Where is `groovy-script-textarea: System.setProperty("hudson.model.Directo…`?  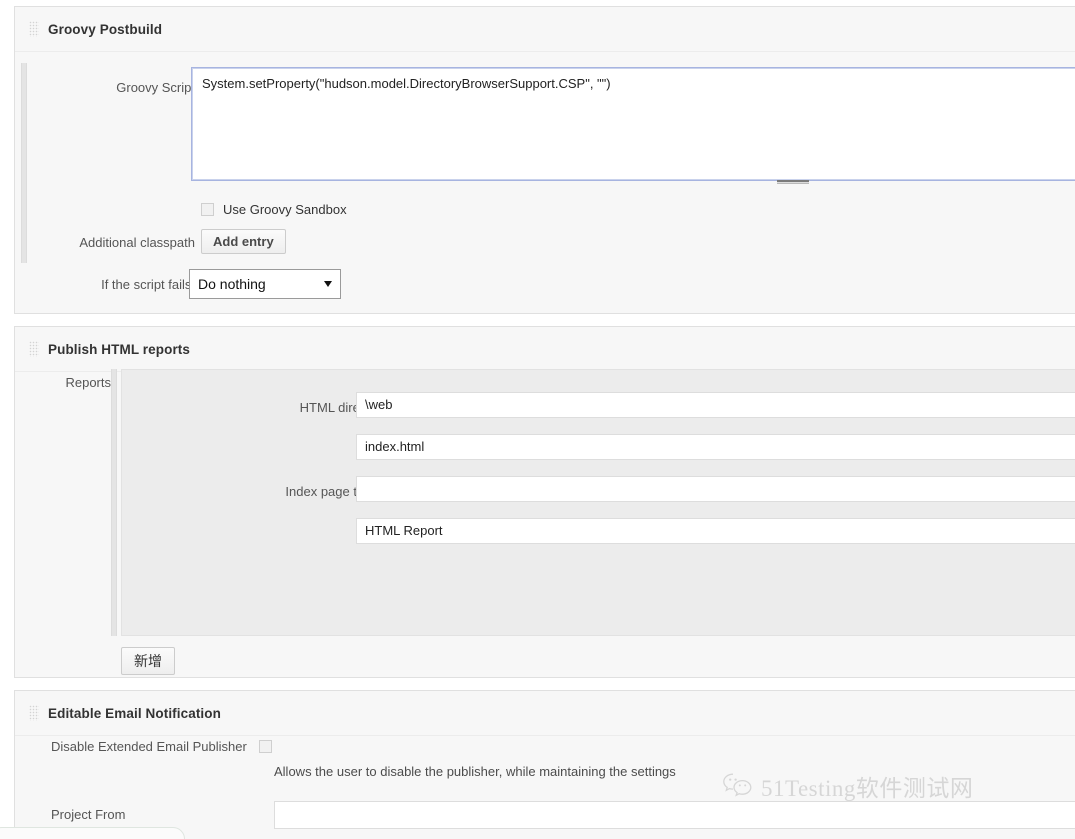
groovy-script-textarea: System.setProperty("hudson.model.Directo… is located at coordinates (633, 124).